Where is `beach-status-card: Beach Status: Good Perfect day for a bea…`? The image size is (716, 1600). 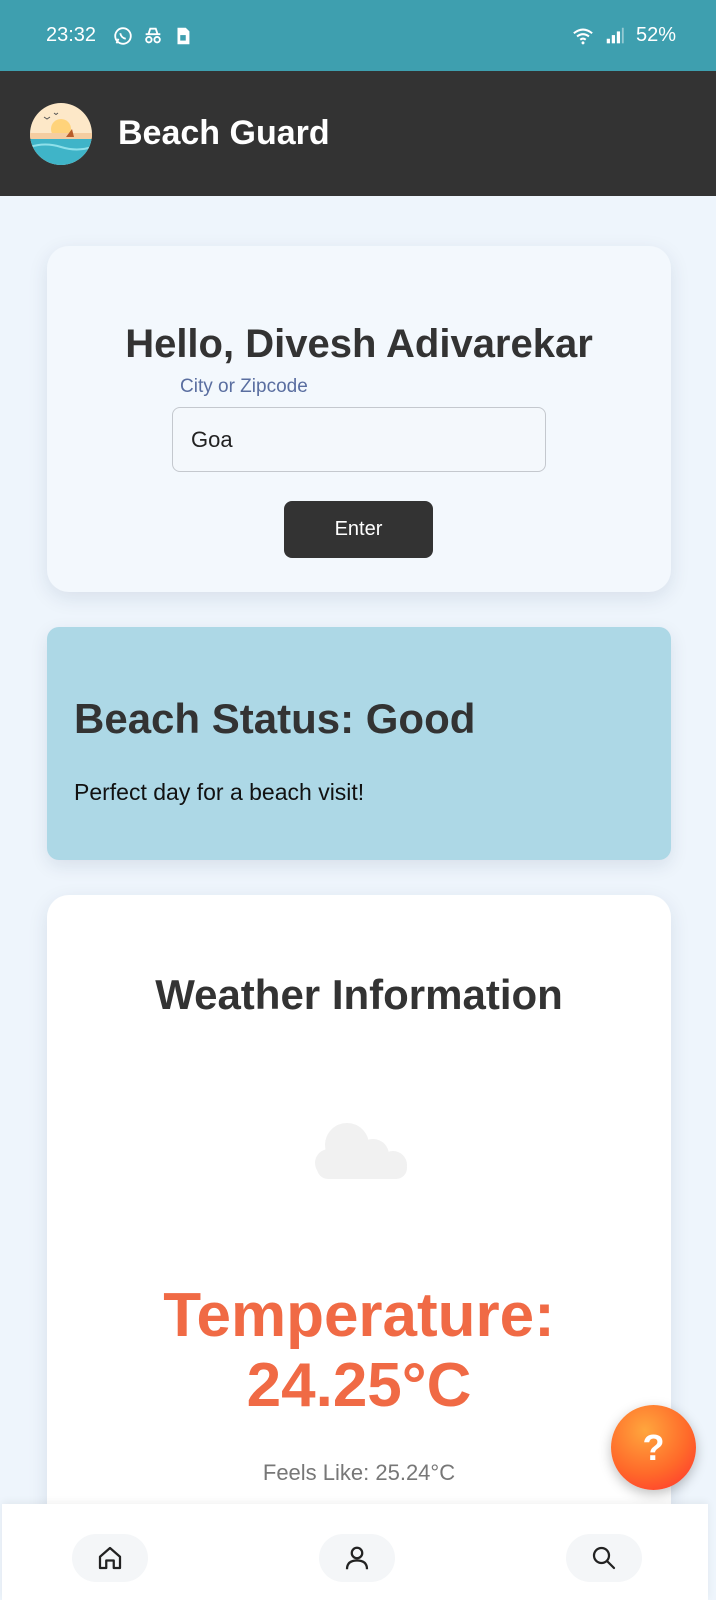 beach-status-card: Beach Status: Good Perfect day for a bea… is located at coordinates (359, 743).